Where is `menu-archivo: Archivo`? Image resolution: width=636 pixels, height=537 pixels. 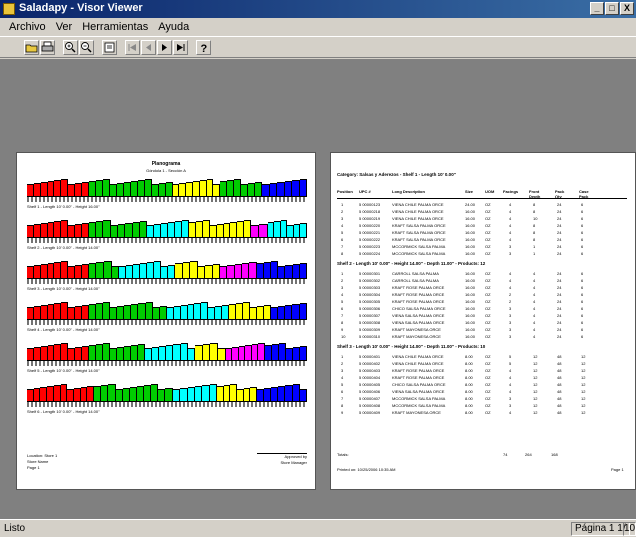 menu-archivo: Archivo is located at coordinates (27, 27).